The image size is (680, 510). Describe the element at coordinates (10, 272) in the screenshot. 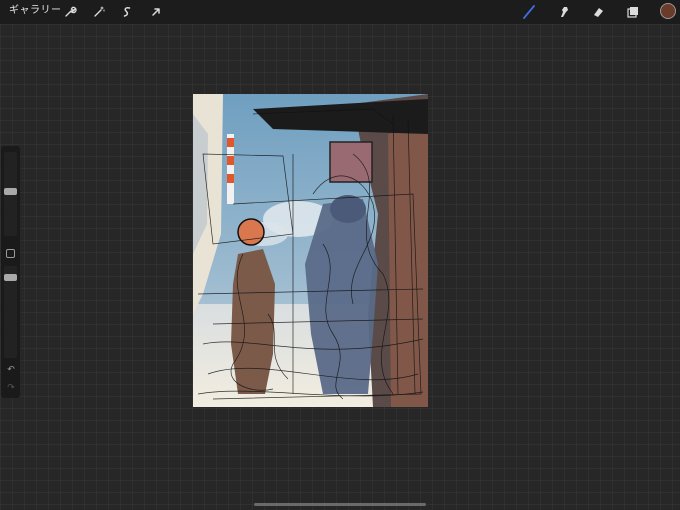

I see `left-sidebar: ↶ ↷` at that location.